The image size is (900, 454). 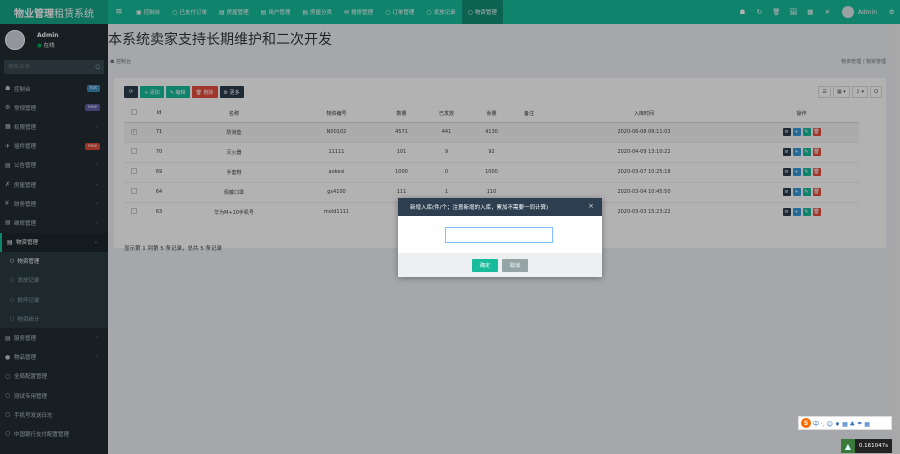 I want to click on confirm-button: 确定, so click(x=485, y=265).